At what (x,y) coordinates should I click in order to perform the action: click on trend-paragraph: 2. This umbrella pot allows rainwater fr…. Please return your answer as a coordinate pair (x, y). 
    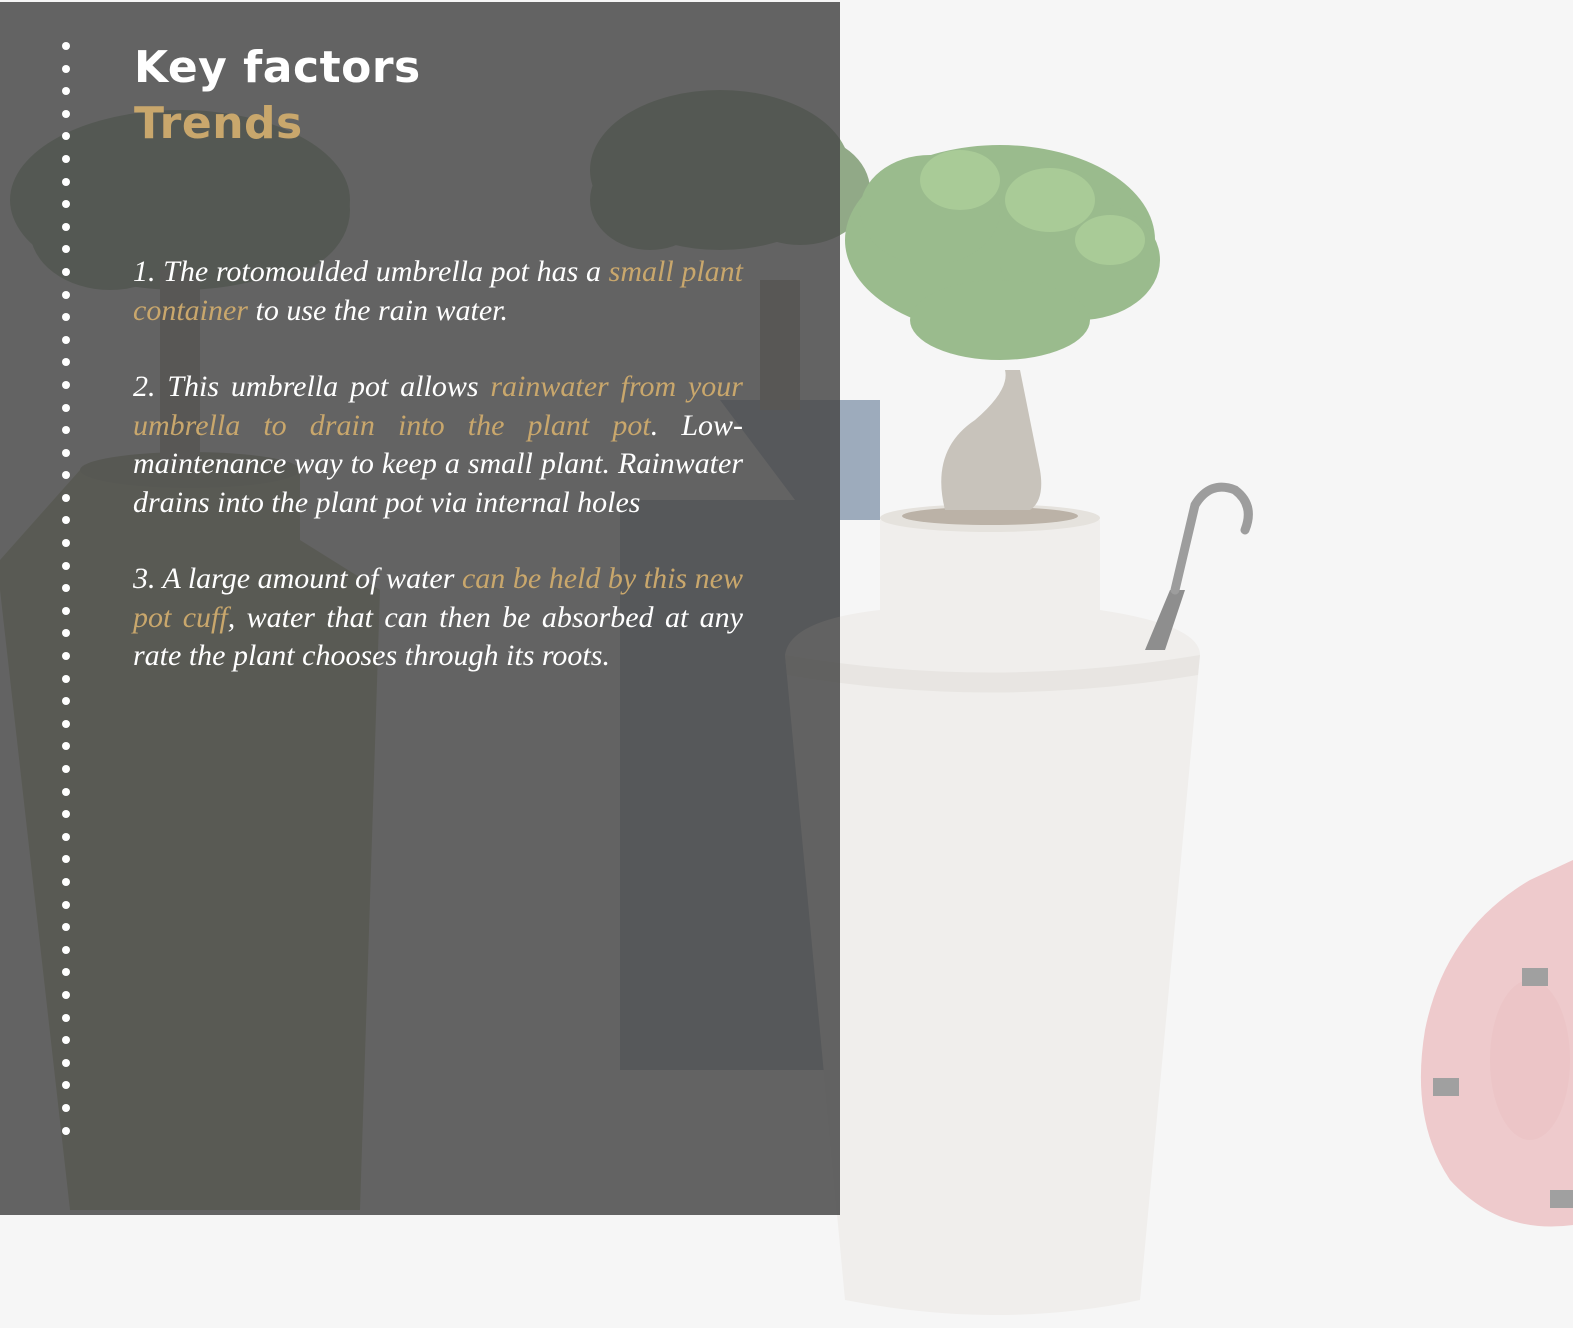
    Looking at the image, I should click on (438, 445).